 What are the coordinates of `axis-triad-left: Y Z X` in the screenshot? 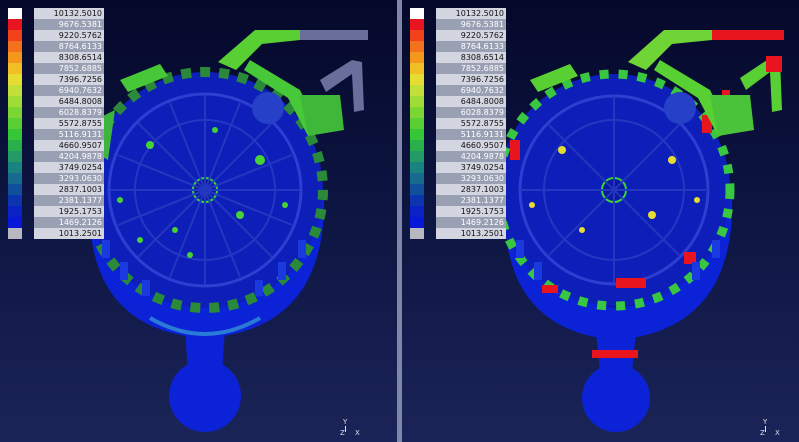 It's located at (355, 429).